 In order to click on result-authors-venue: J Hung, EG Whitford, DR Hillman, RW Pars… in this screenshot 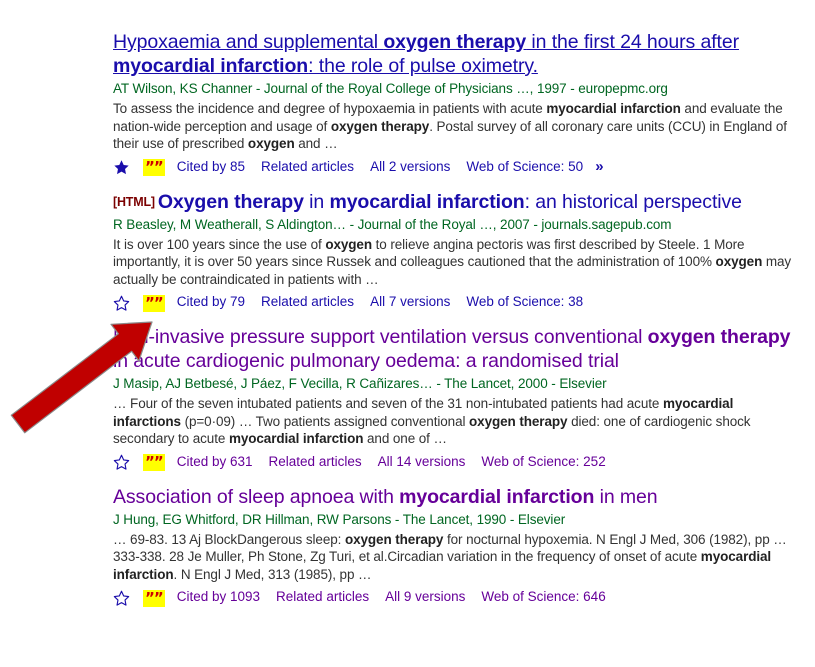, I will do `click(339, 519)`.